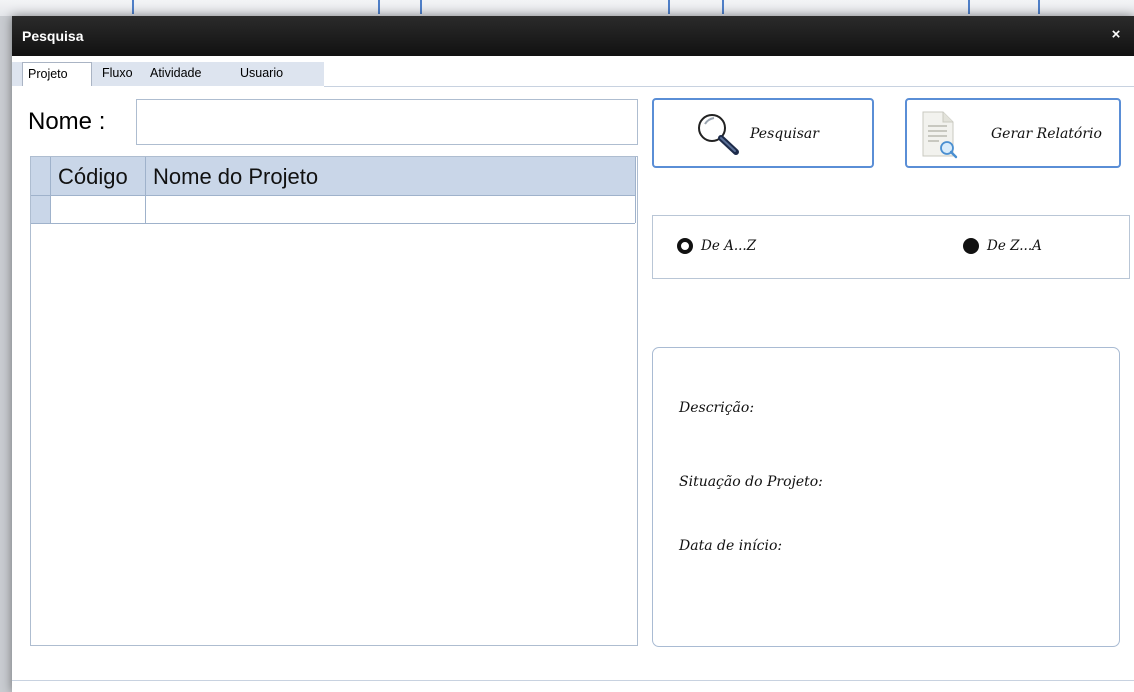  What do you see at coordinates (729, 246) in the screenshot?
I see `radio-label: De A...Z` at bounding box center [729, 246].